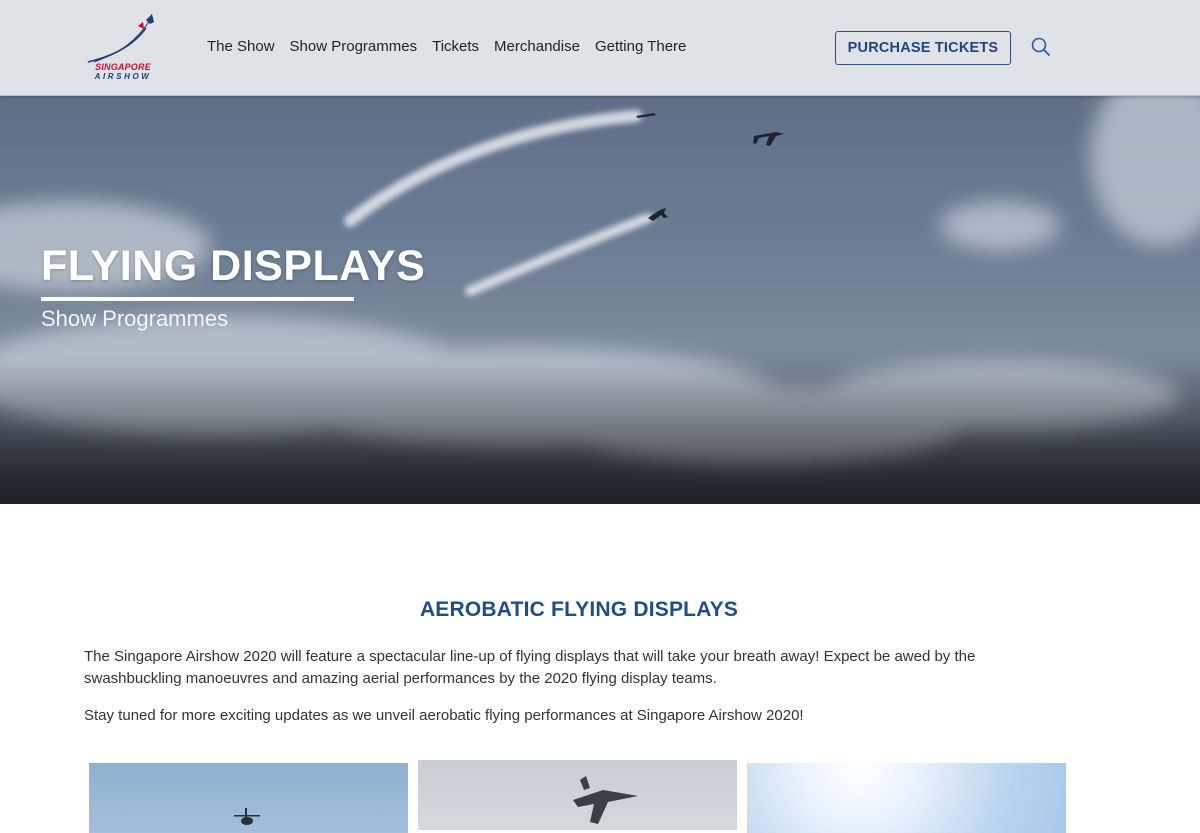 Image resolution: width=1200 pixels, height=833 pixels. Describe the element at coordinates (640, 46) in the screenshot. I see `nav-item-getting-there: Getting There` at that location.